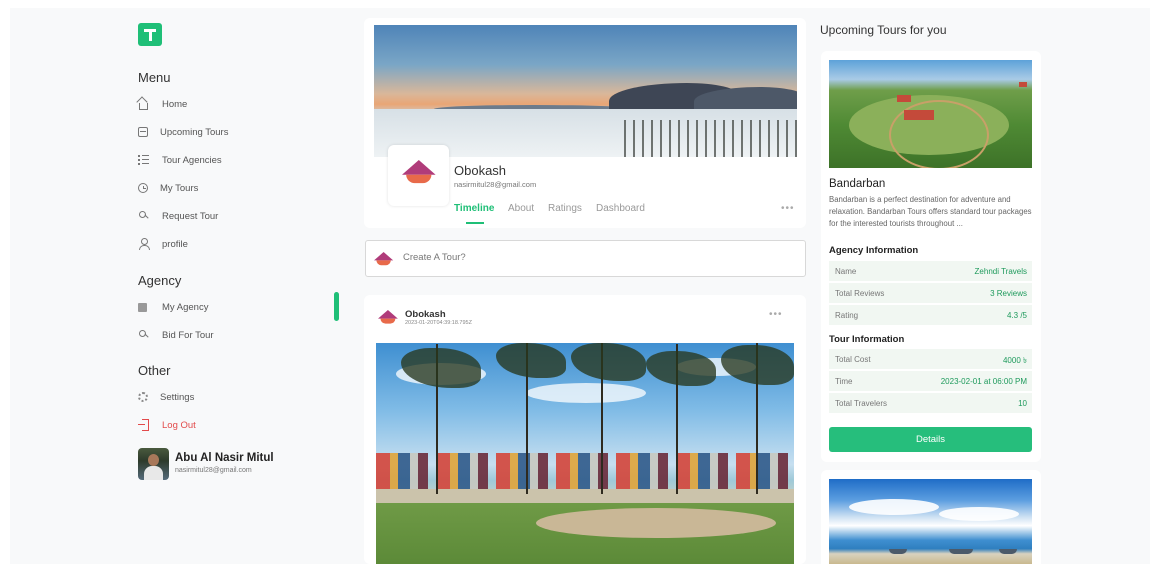  What do you see at coordinates (143, 188) in the screenshot?
I see `clock-icon` at bounding box center [143, 188].